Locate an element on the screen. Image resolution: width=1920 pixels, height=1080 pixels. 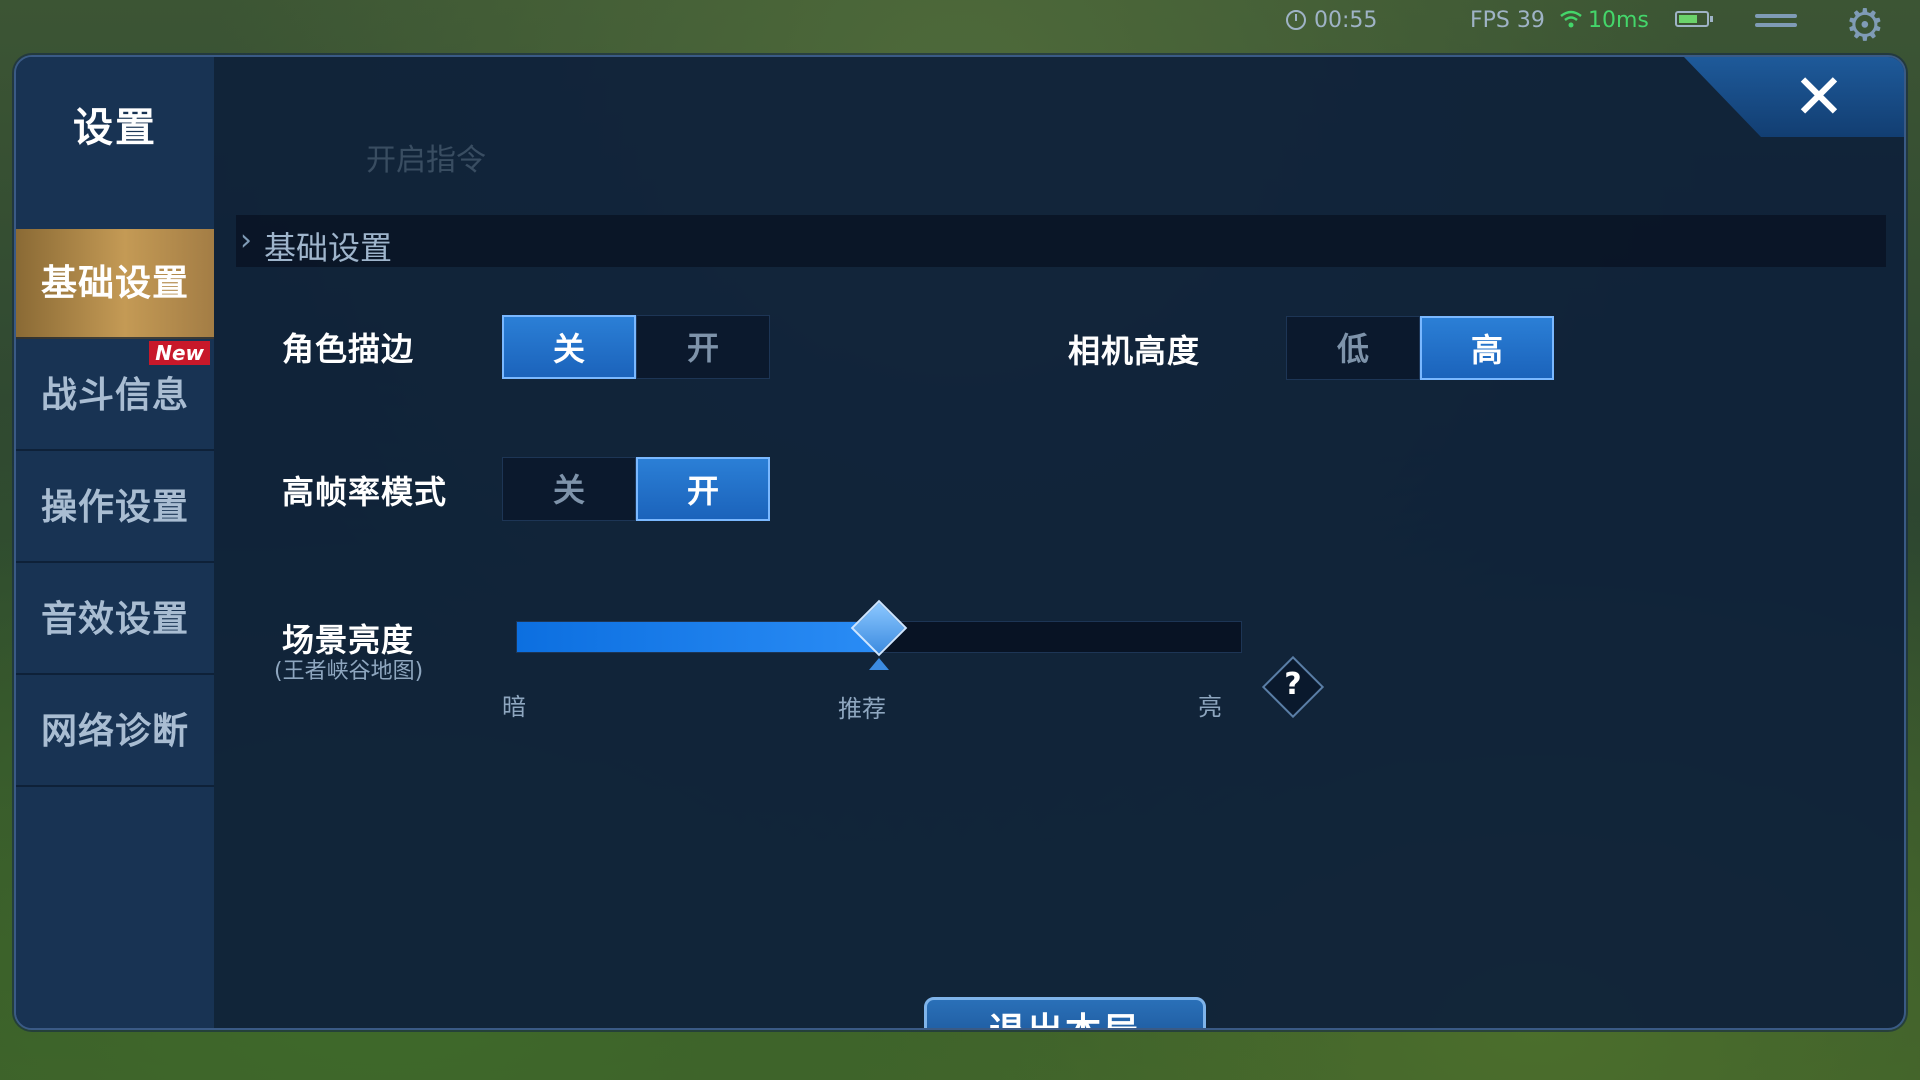
sidebar-item-label: 操作设置 is located at coordinates (114, 507).